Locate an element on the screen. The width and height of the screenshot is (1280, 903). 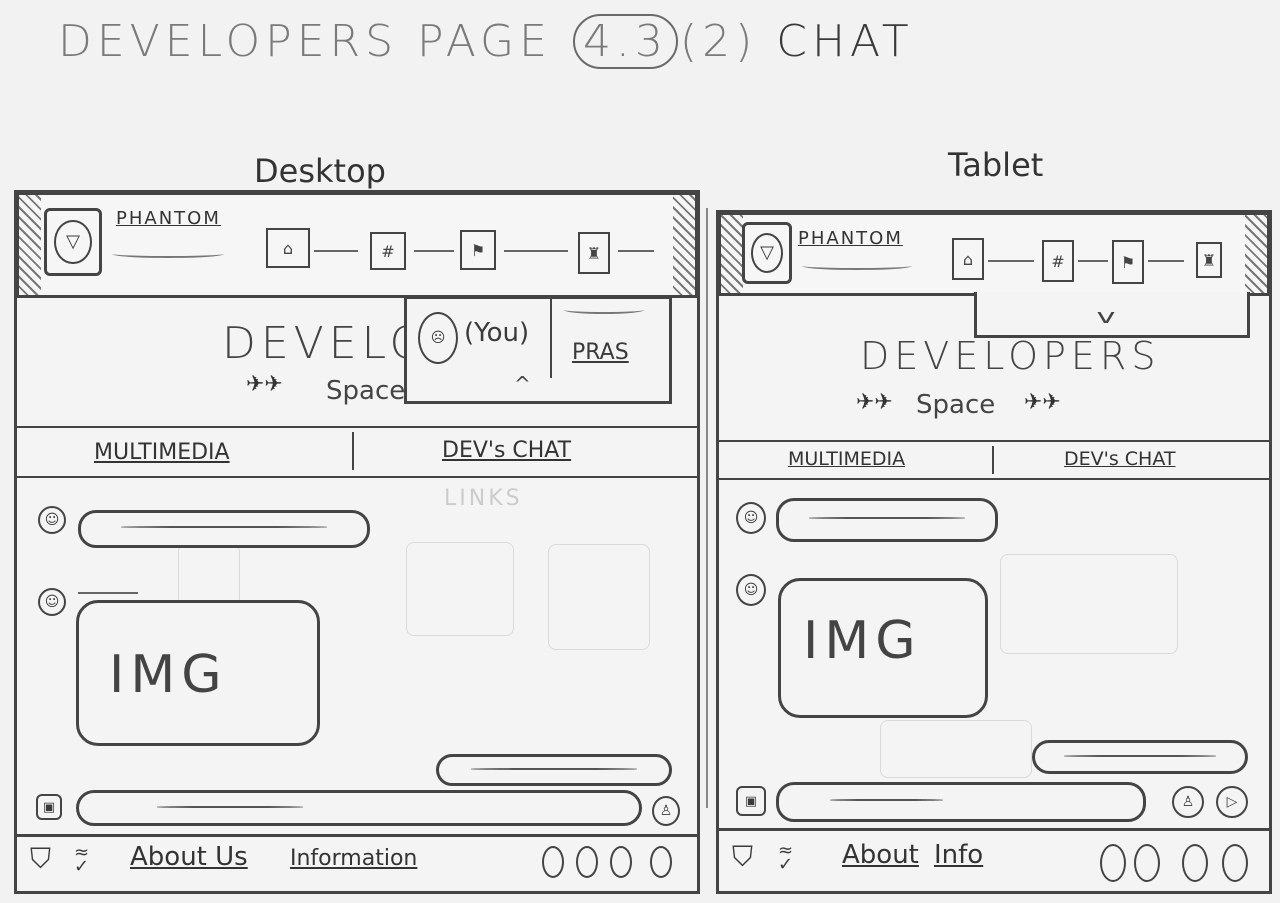
footer-info: Information is located at coordinates (353, 858).